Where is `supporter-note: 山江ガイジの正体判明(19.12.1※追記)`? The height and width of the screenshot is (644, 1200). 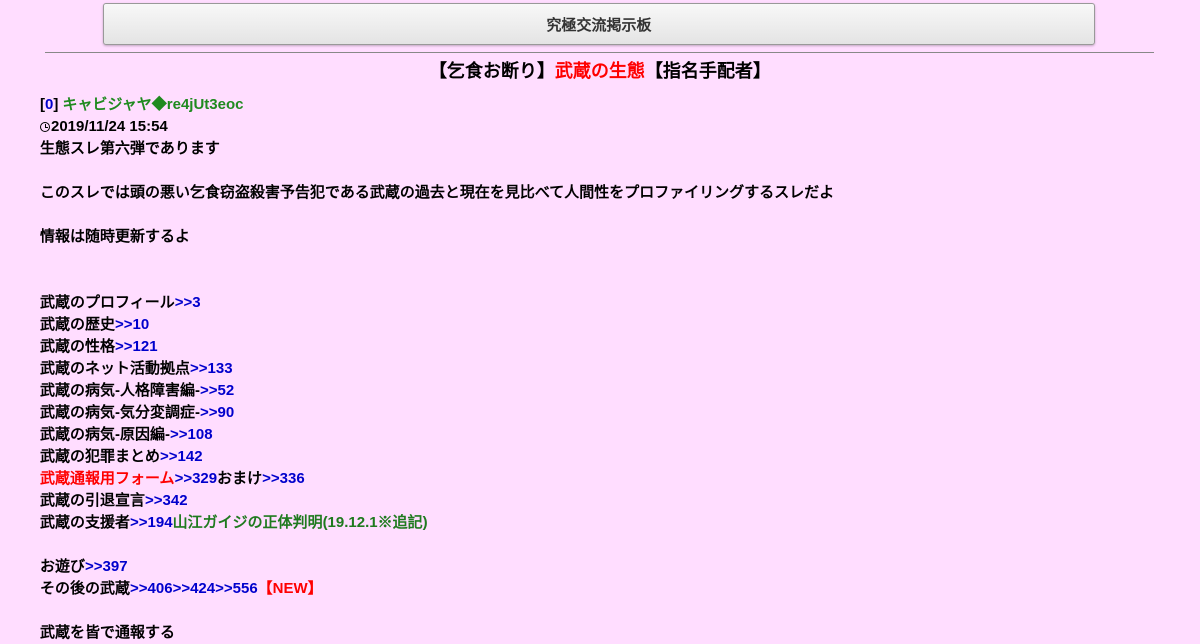 supporter-note: 山江ガイジの正体判明(19.12.1※追記) is located at coordinates (300, 522).